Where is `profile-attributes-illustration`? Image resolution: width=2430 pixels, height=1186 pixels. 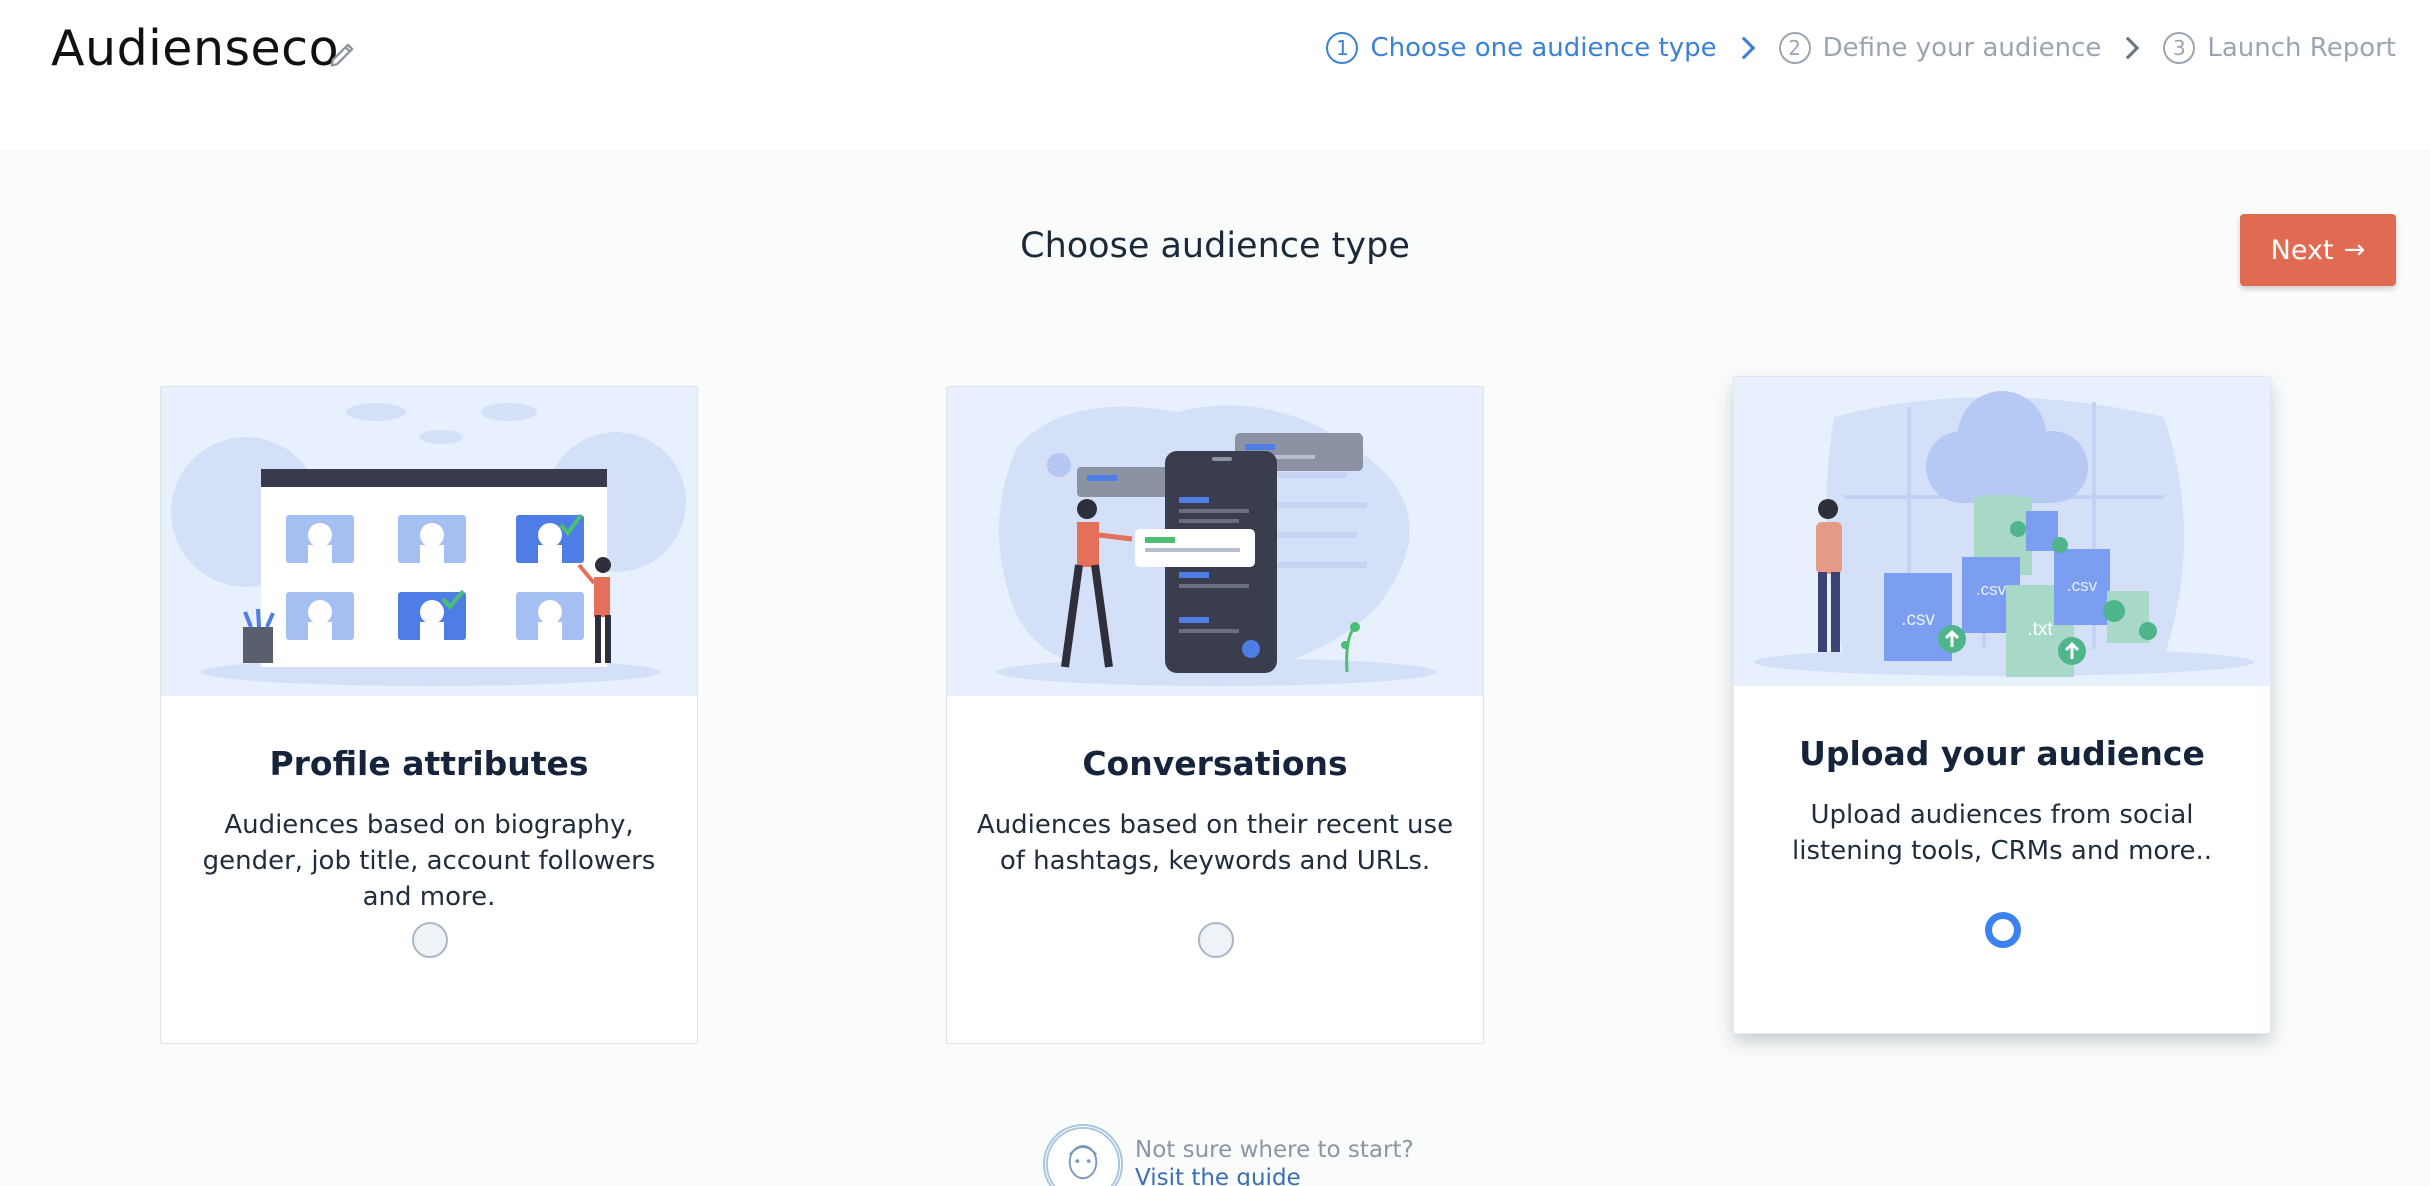
profile-attributes-illustration is located at coordinates (429, 541).